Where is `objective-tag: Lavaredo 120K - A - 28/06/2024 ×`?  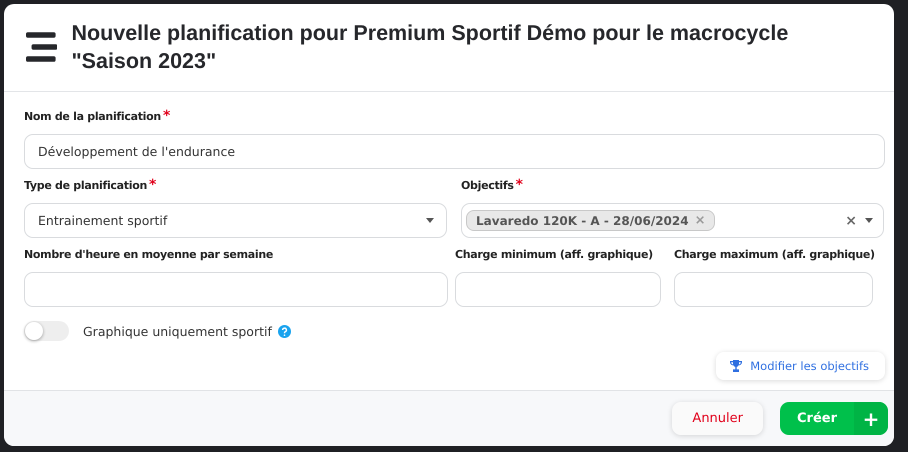
objective-tag: Lavaredo 120K - A - 28/06/2024 × is located at coordinates (590, 220).